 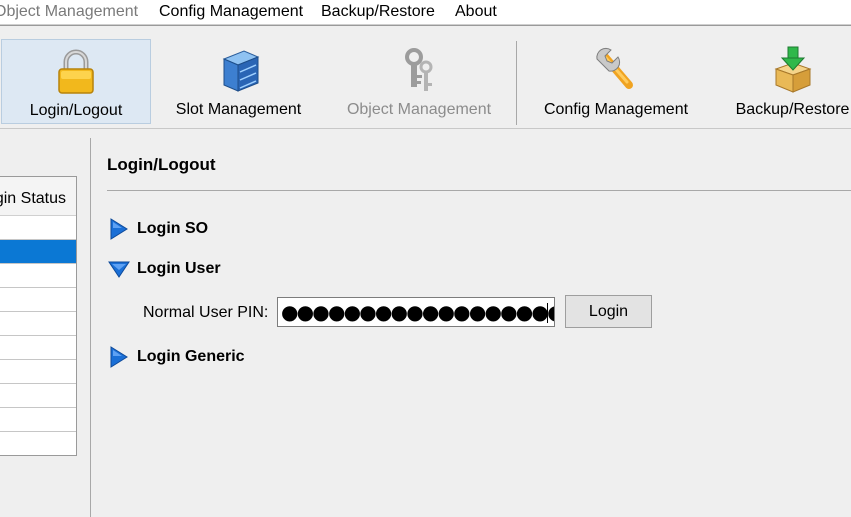 I want to click on toolbar-object-management-label: Object Management, so click(x=419, y=109).